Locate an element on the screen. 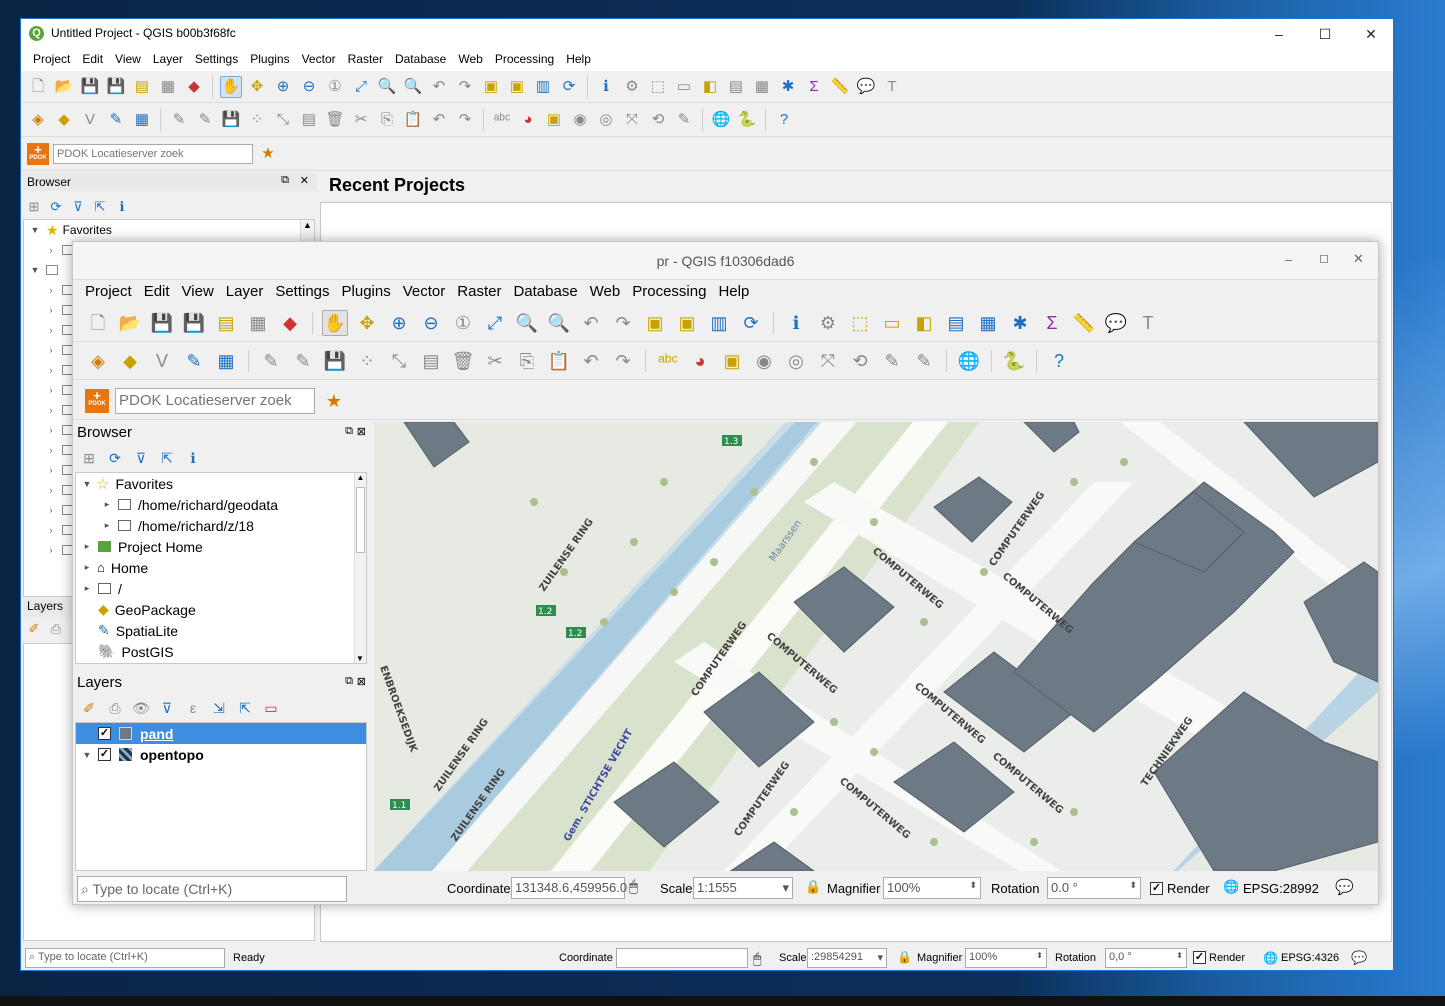  browser-item-root: ▸ / is located at coordinates (221, 588).